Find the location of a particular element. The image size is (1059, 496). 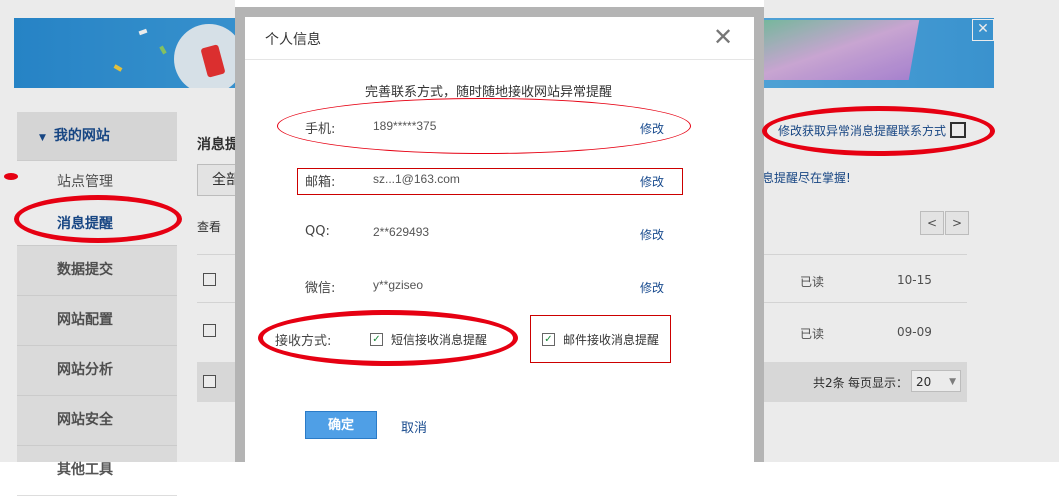

close-icon: ✕ is located at coordinates (723, 37).